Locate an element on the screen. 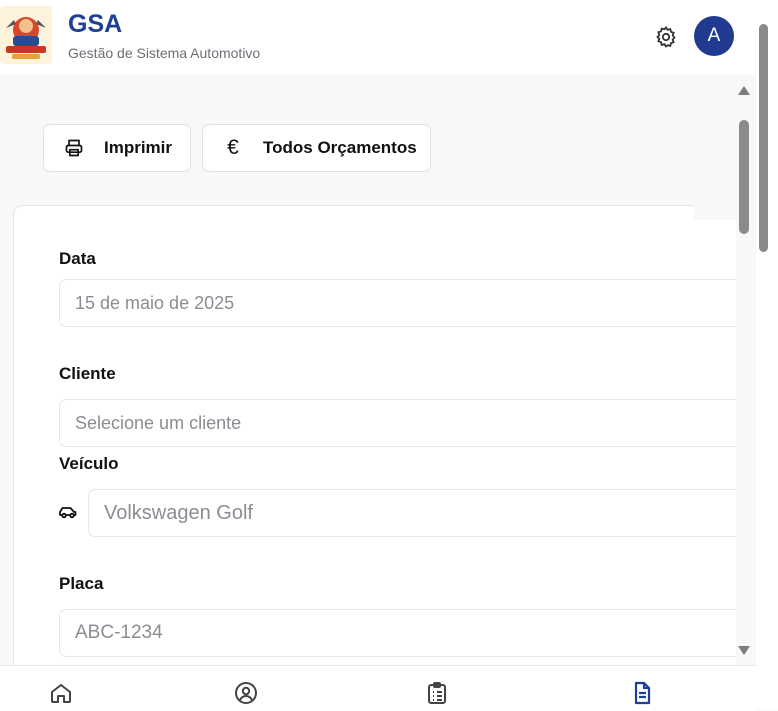 The image size is (778, 711). app-logo is located at coordinates (26, 35).